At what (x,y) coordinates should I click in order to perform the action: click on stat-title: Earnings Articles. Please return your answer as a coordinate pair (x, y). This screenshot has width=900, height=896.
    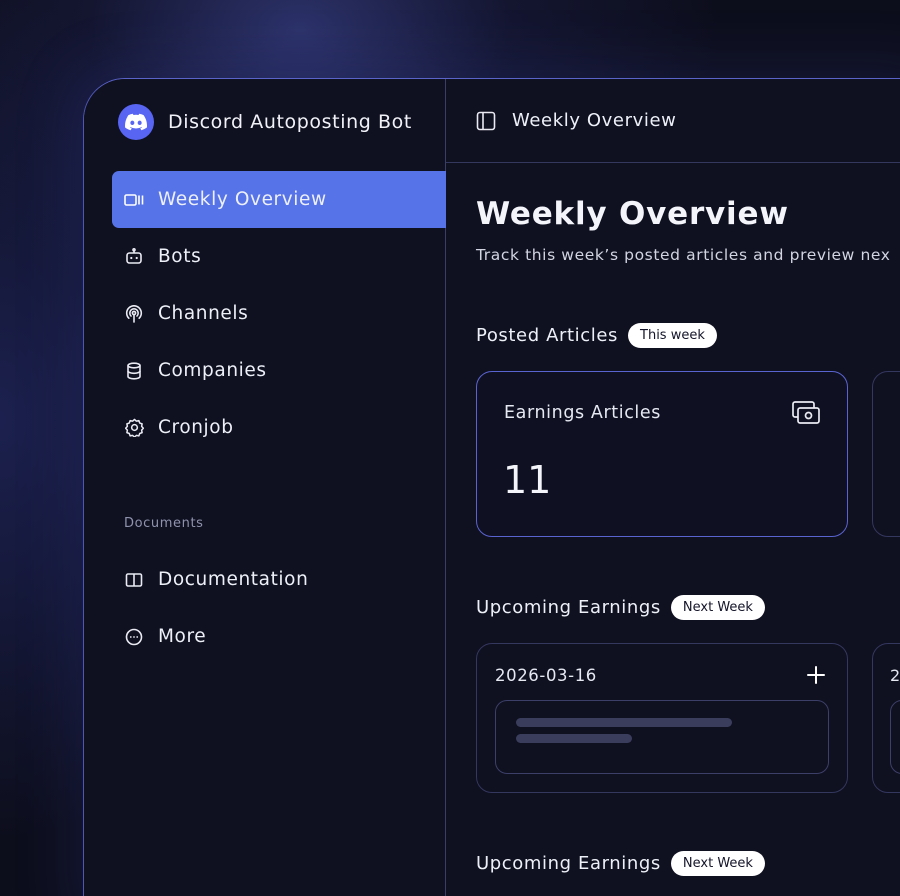
    Looking at the image, I should click on (582, 413).